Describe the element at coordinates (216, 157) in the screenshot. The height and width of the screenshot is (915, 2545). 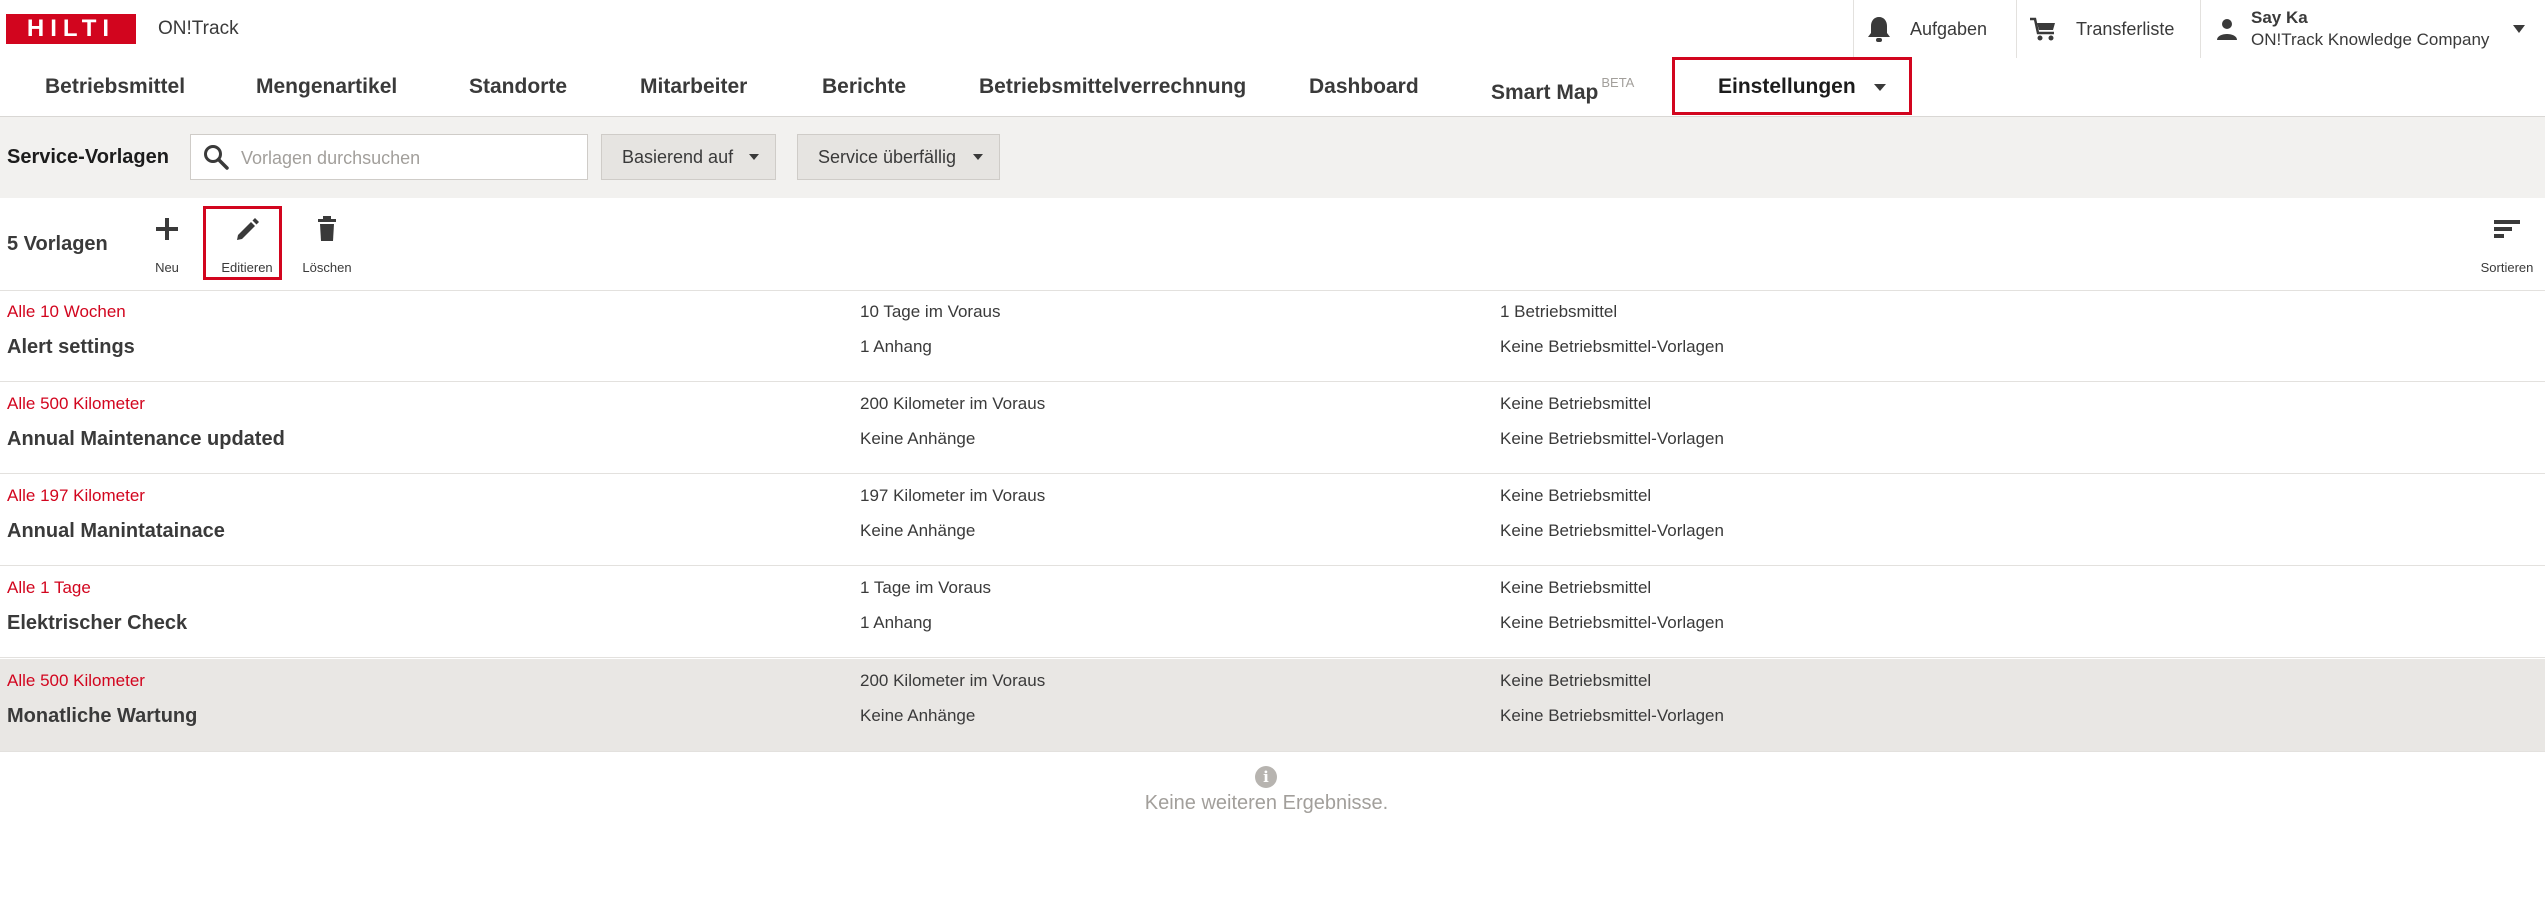
I see `search-icon` at that location.